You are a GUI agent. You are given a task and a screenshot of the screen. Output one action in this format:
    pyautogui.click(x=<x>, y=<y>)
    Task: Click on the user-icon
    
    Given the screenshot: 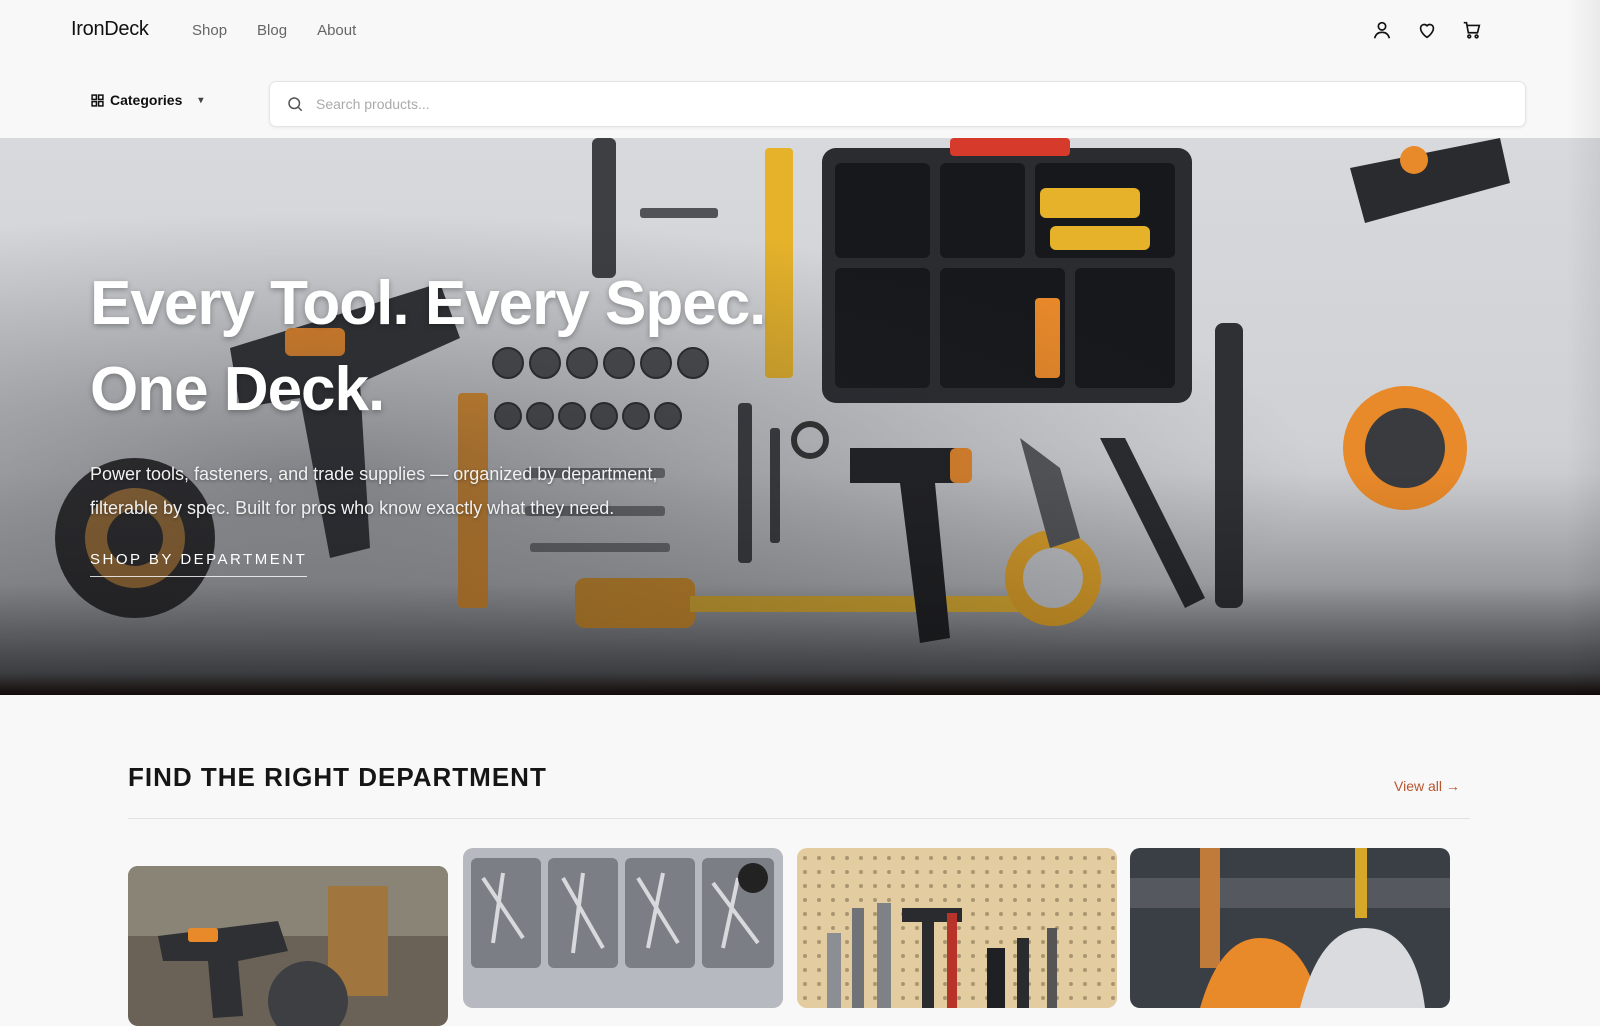 What is the action you would take?
    pyautogui.click(x=1382, y=30)
    